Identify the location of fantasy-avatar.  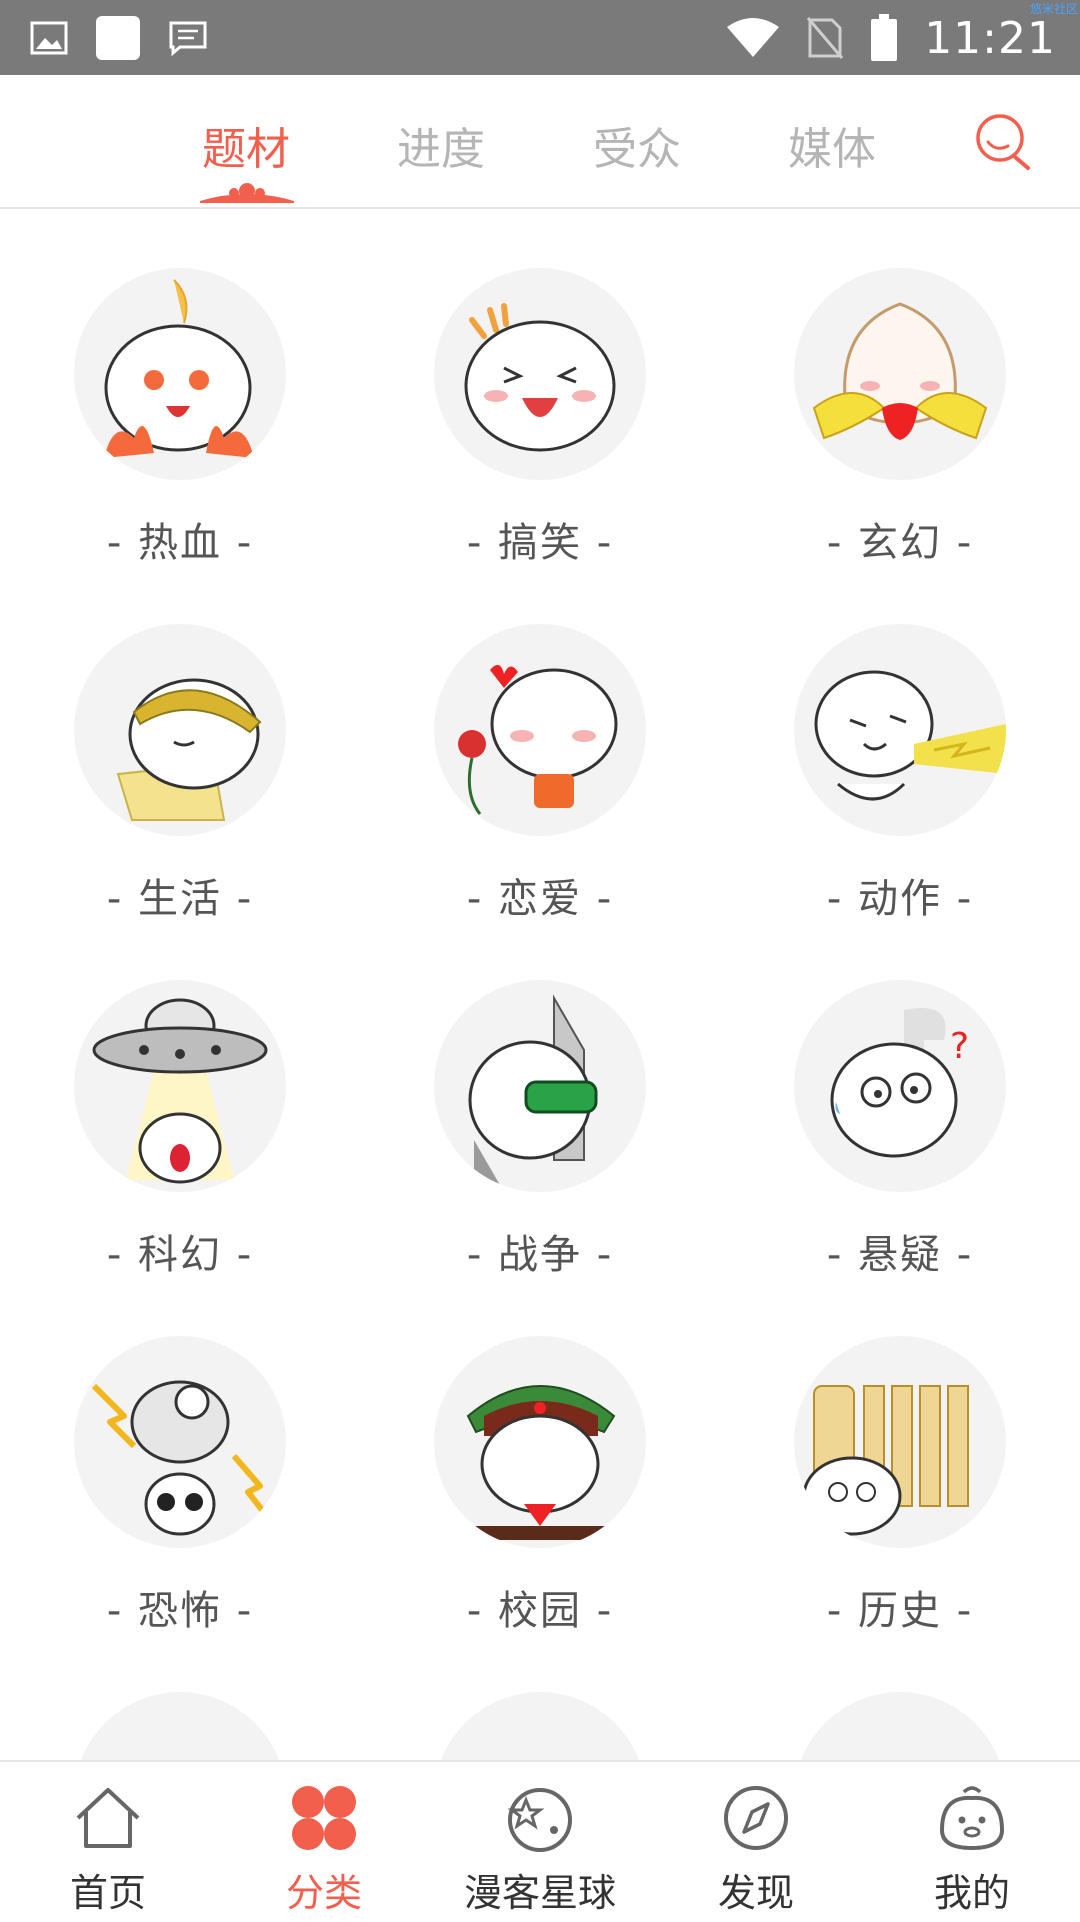
(900, 374).